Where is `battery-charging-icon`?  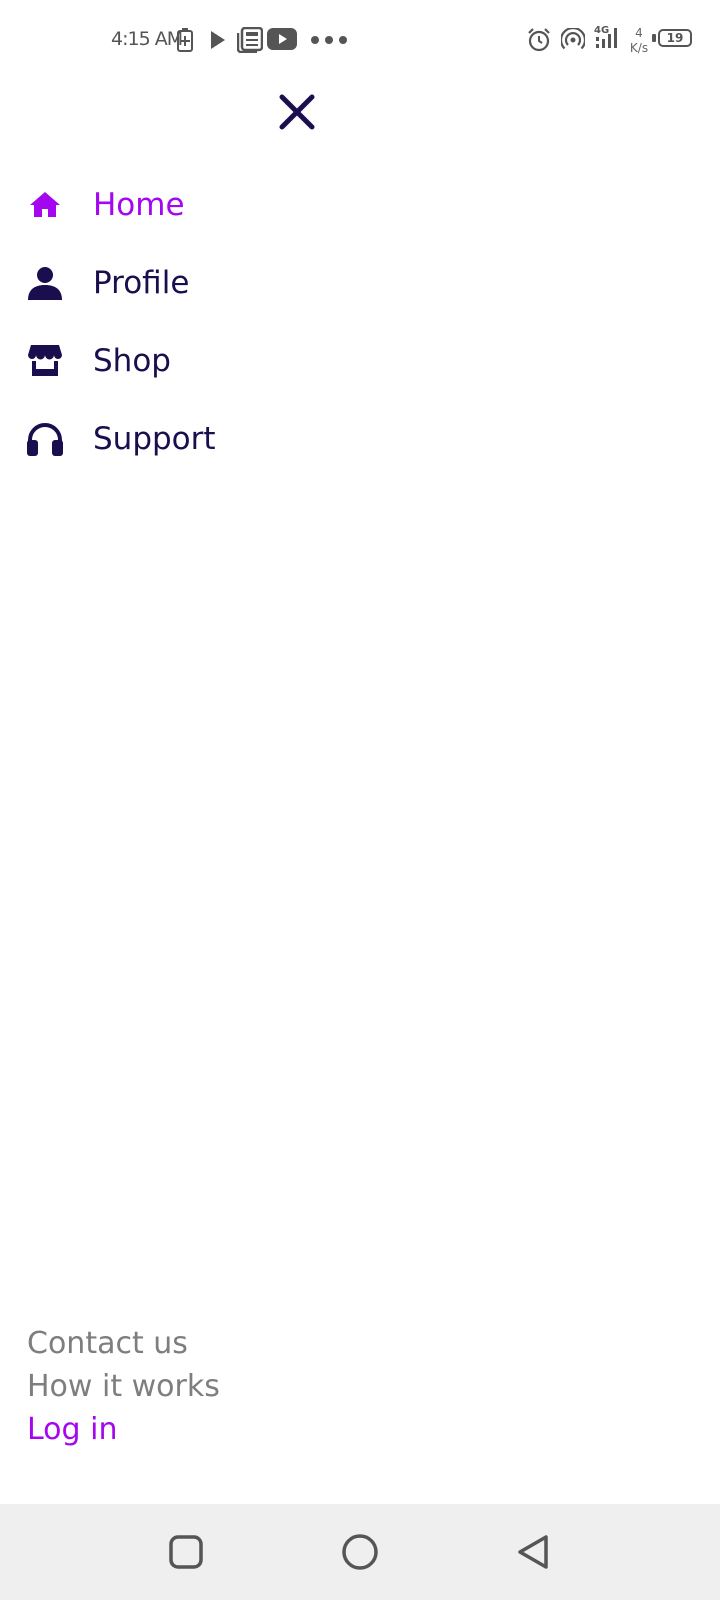 battery-charging-icon is located at coordinates (185, 40).